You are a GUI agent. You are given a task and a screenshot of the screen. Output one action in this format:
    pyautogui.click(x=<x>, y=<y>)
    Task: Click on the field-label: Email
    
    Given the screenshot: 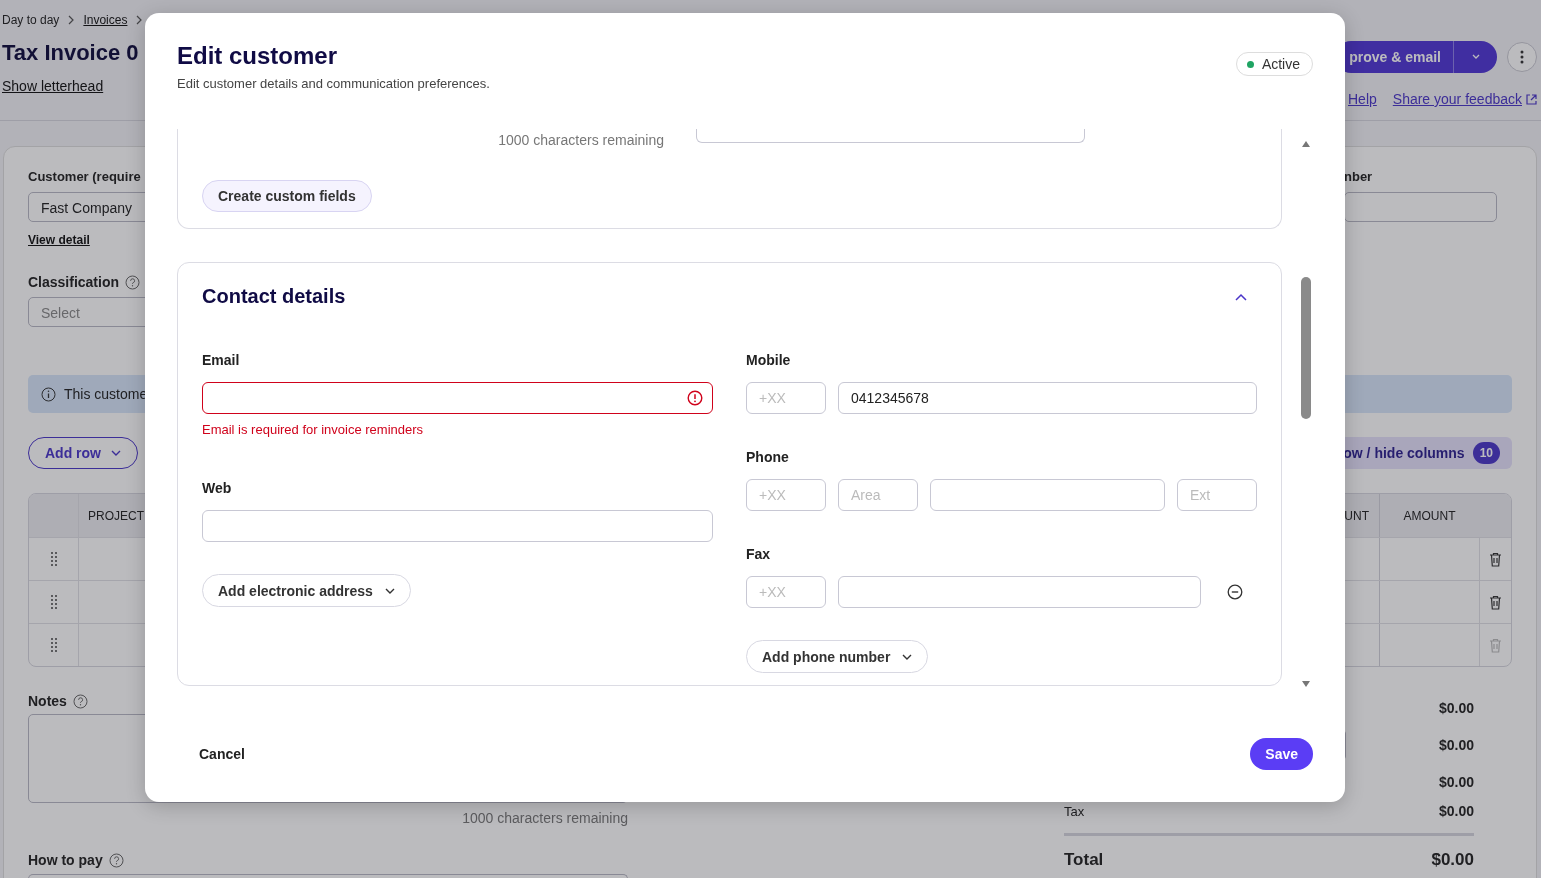 What is the action you would take?
    pyautogui.click(x=221, y=360)
    